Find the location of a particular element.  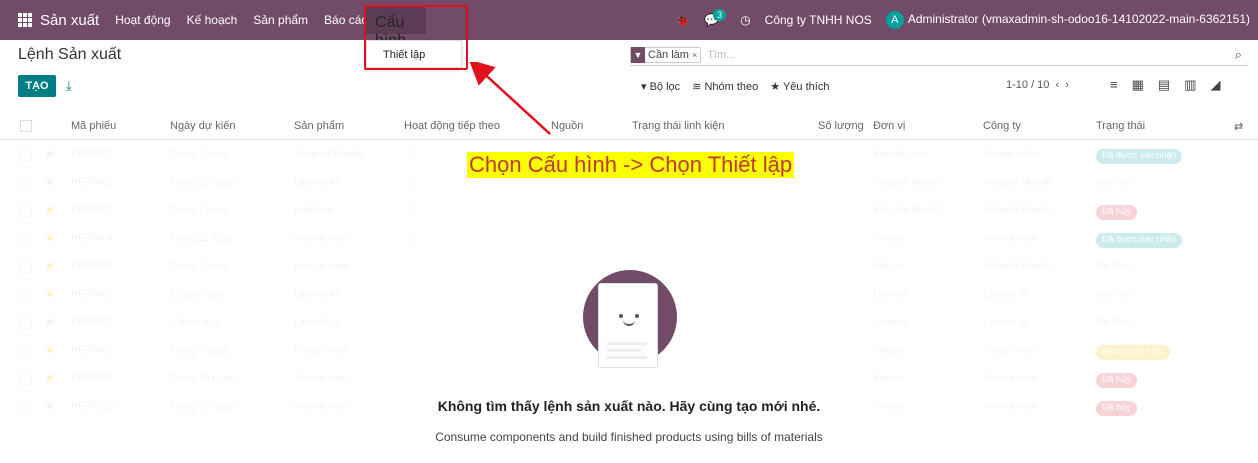

pager: 1-10 / 10 ‹ › is located at coordinates (1037, 85).